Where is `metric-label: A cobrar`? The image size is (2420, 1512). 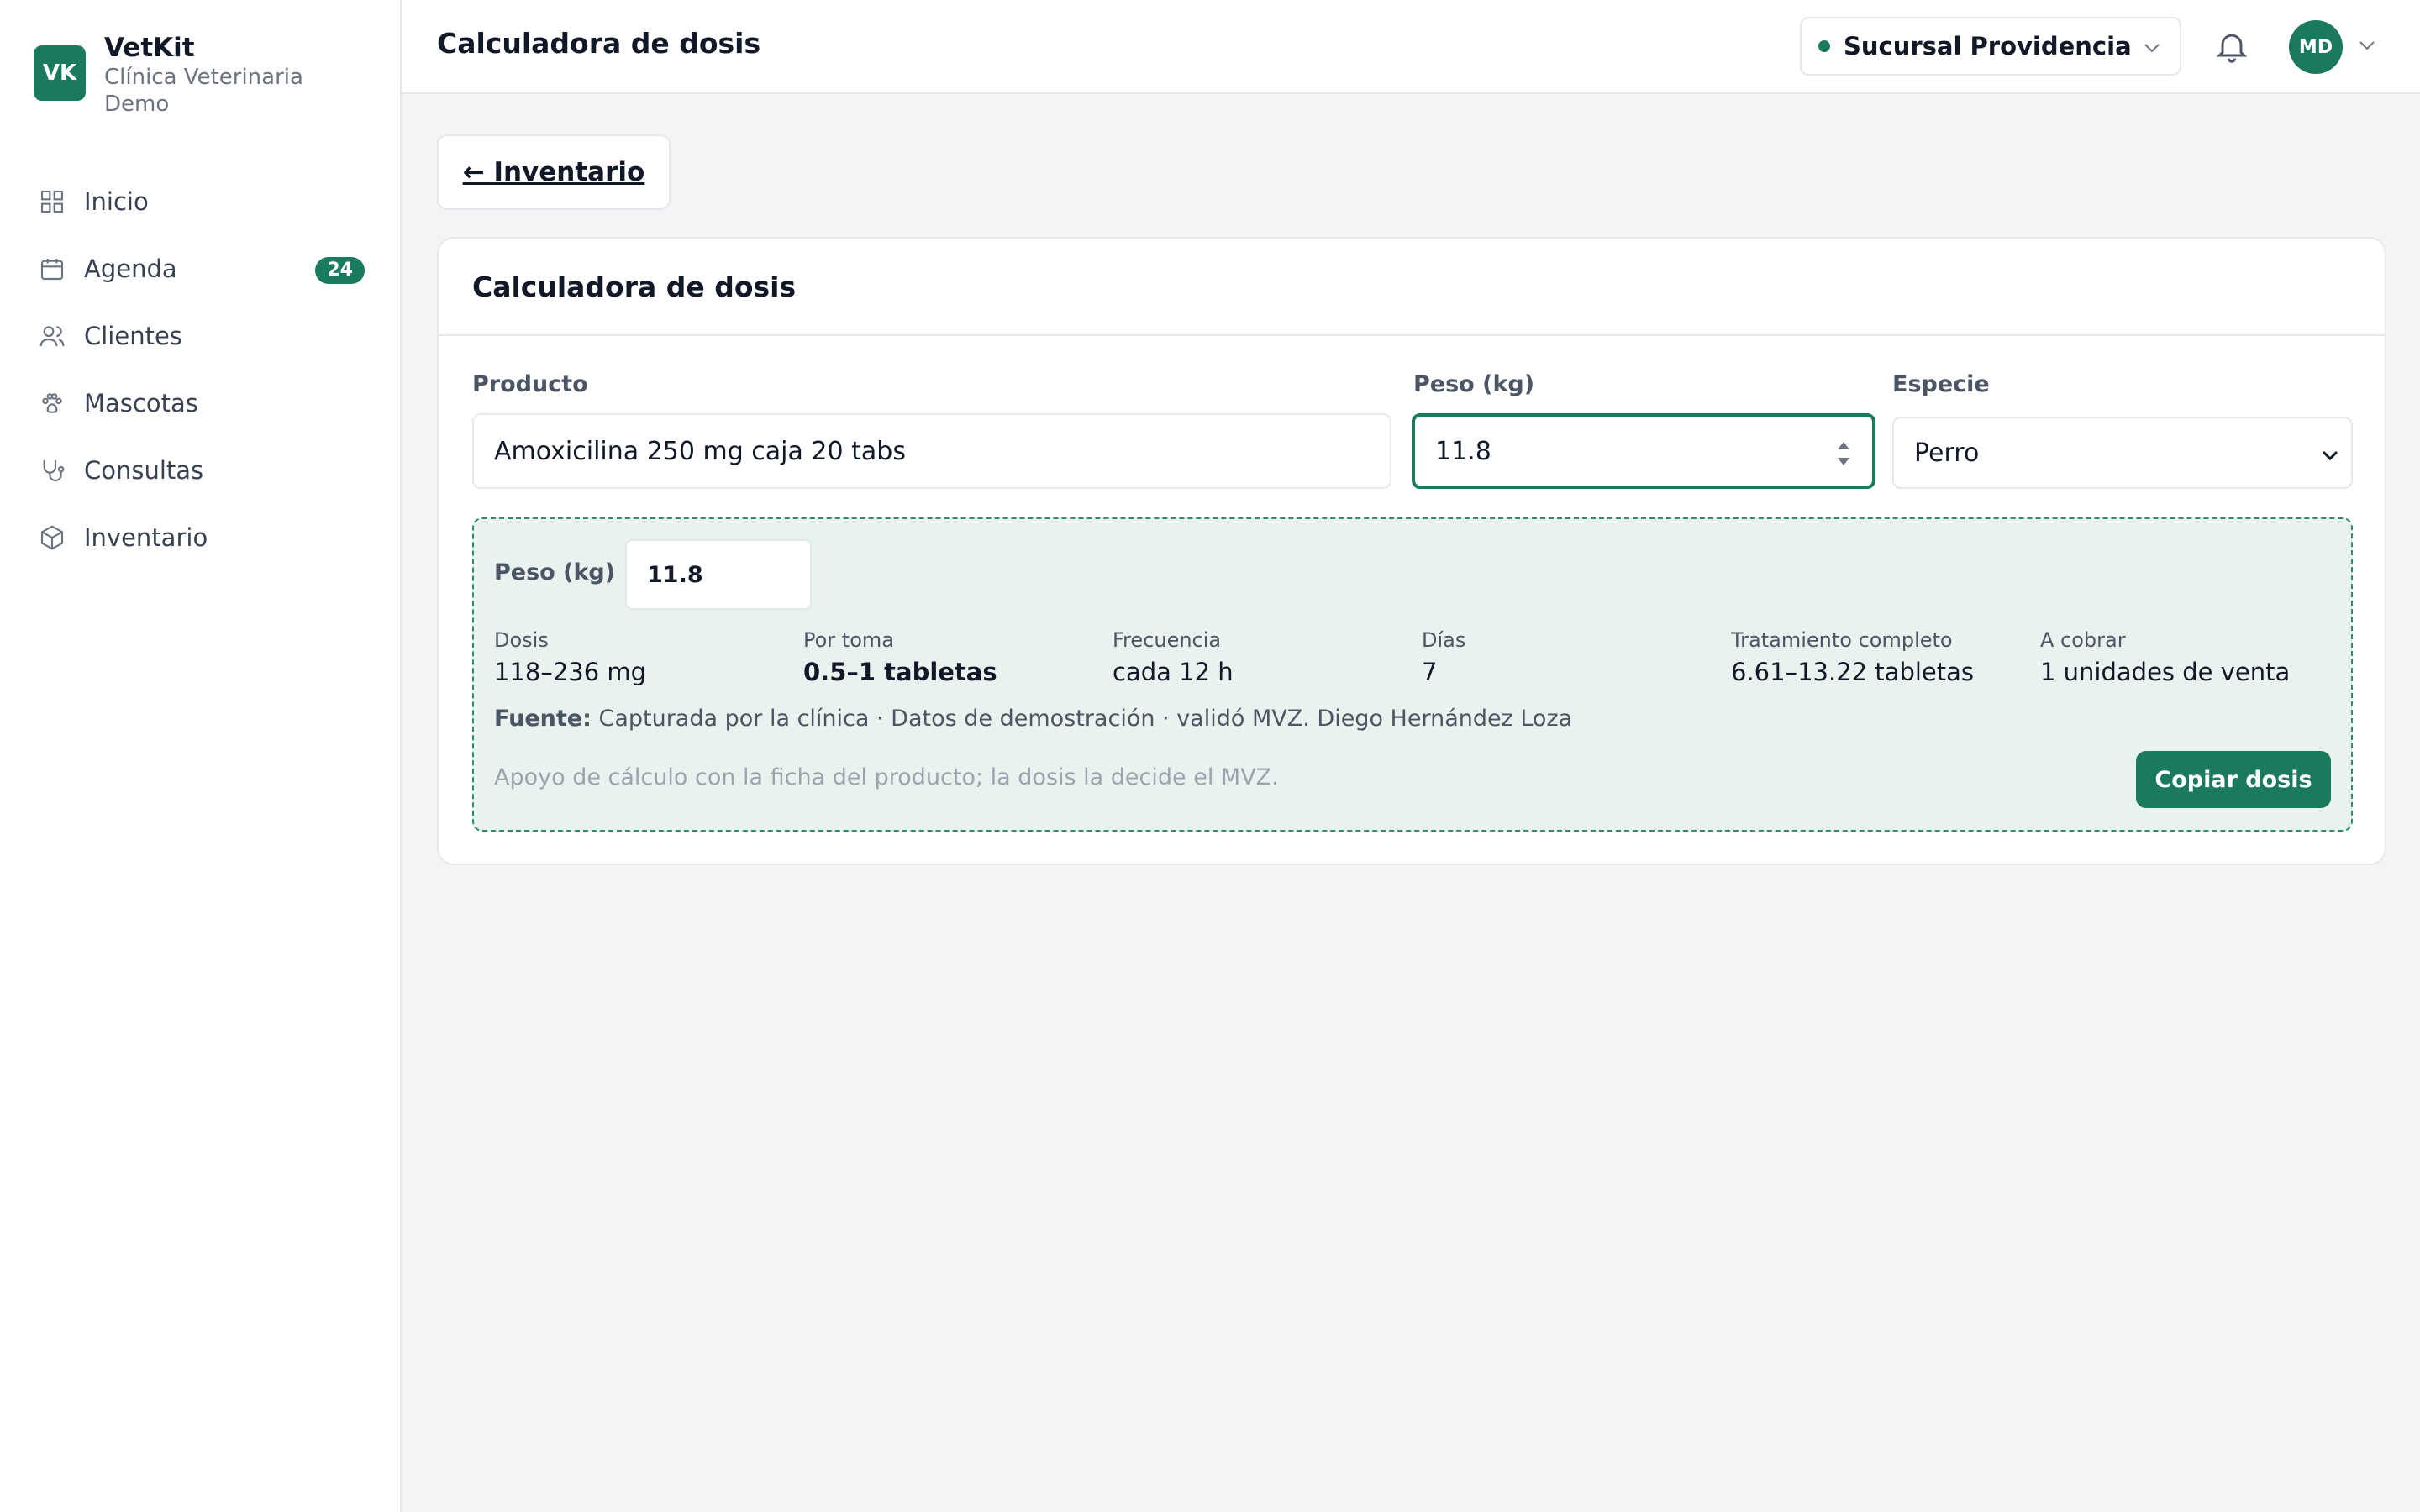 metric-label: A cobrar is located at coordinates (2083, 640).